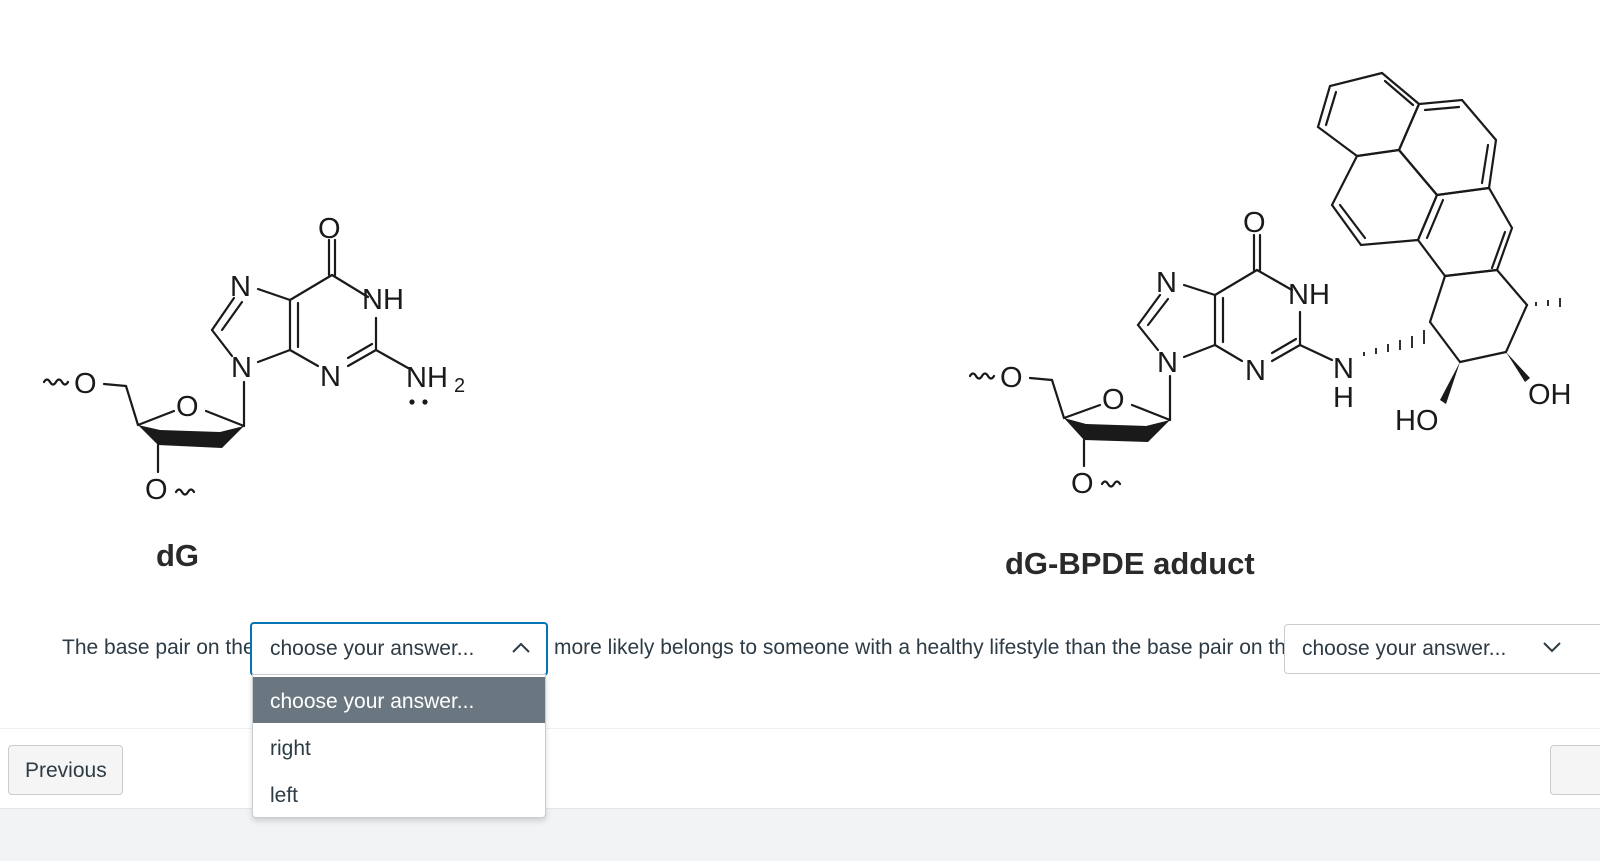 The image size is (1600, 861). I want to click on previous-button: Previous, so click(65, 770).